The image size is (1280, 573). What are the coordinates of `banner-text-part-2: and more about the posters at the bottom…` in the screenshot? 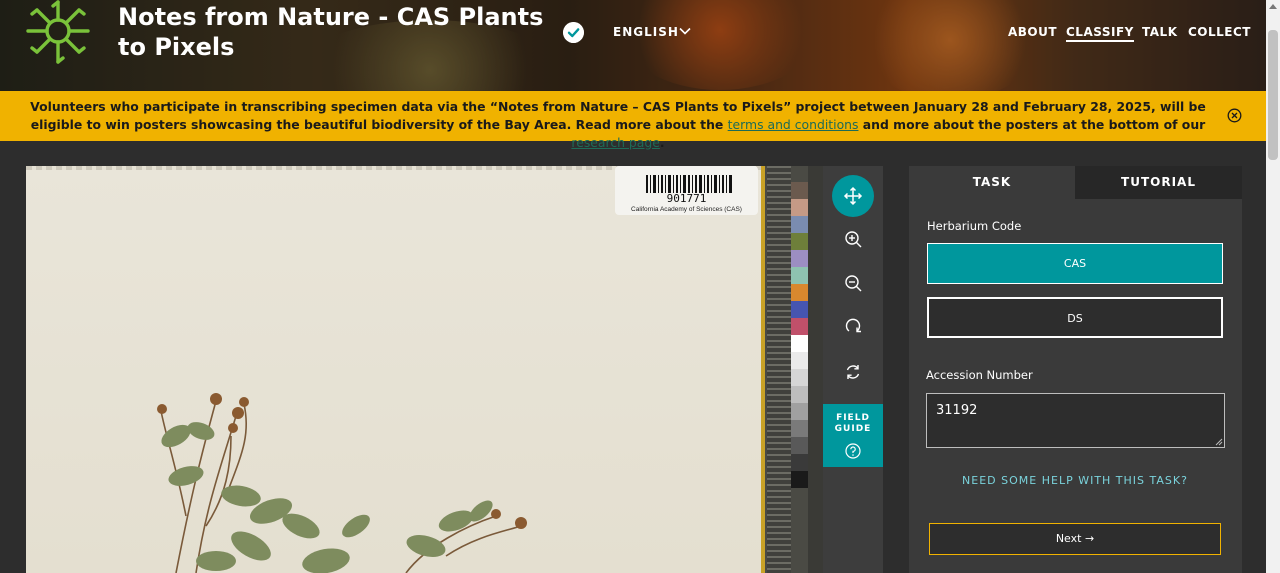 It's located at (1032, 124).